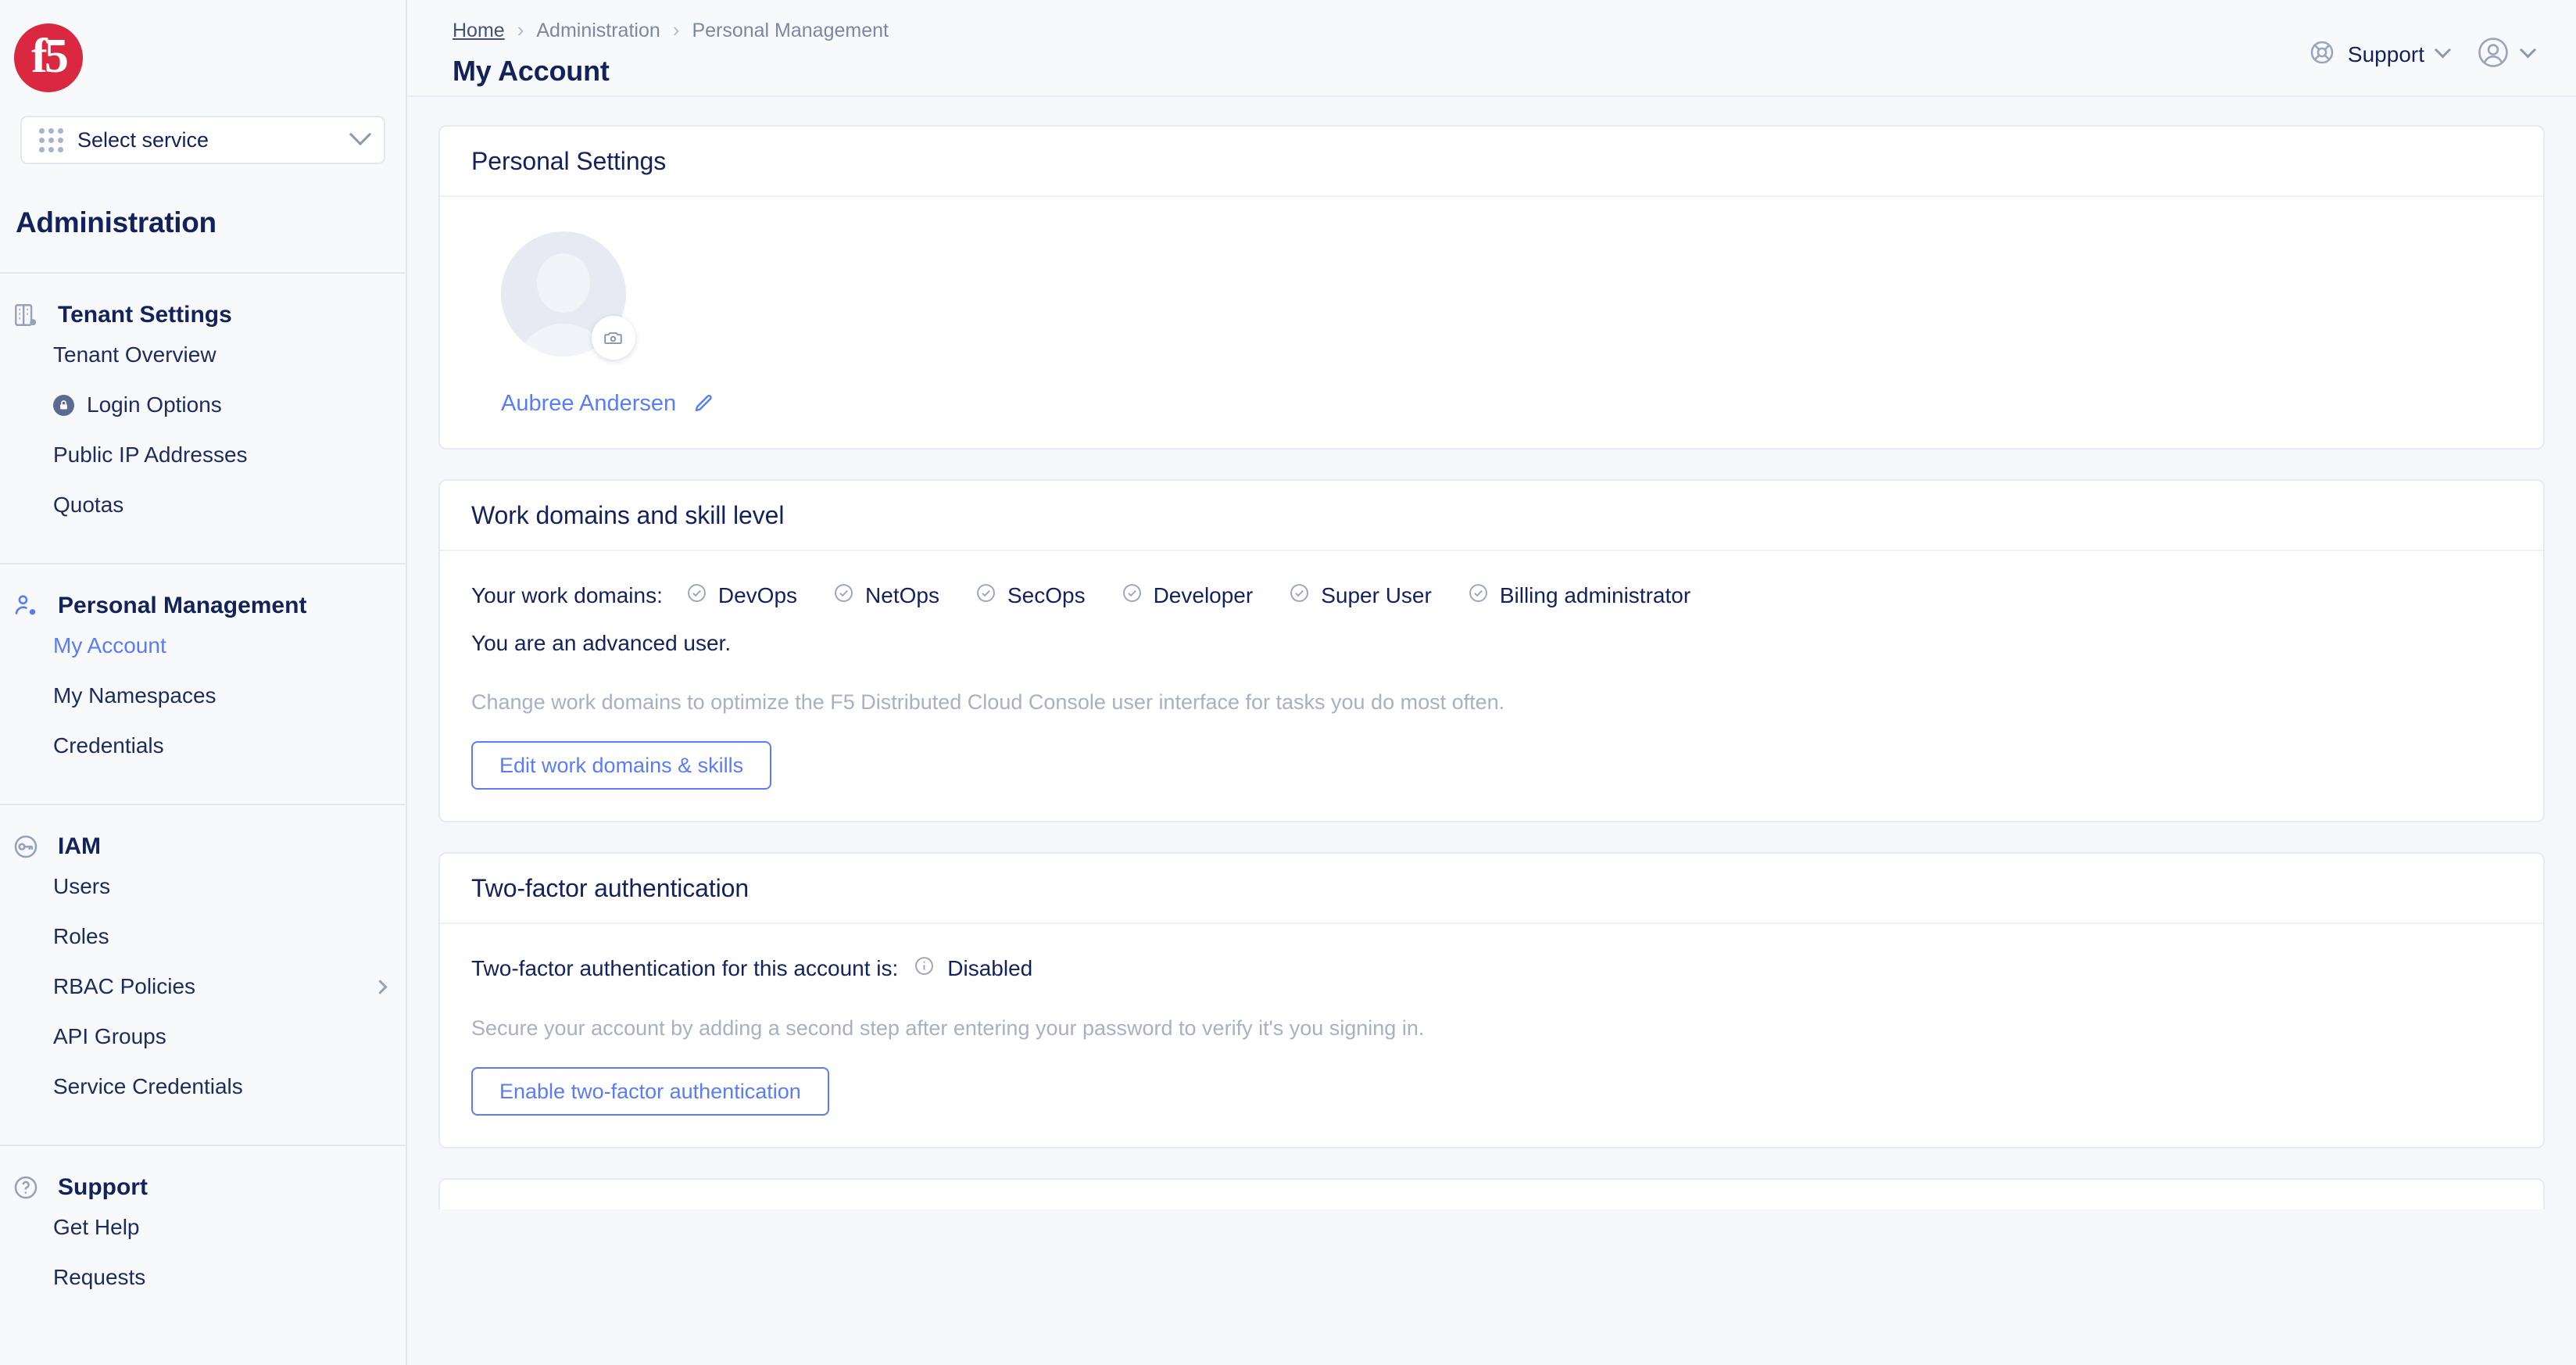 The image size is (2576, 1365). I want to click on sidebar-group-header-iam: IAM, so click(203, 833).